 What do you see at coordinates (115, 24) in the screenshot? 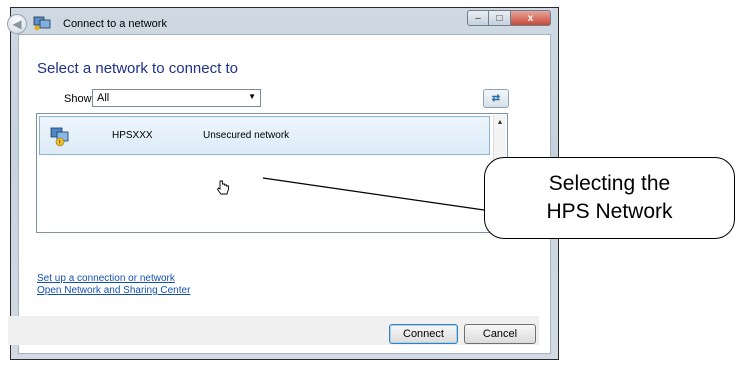
I see `window-title: Connect to a network` at bounding box center [115, 24].